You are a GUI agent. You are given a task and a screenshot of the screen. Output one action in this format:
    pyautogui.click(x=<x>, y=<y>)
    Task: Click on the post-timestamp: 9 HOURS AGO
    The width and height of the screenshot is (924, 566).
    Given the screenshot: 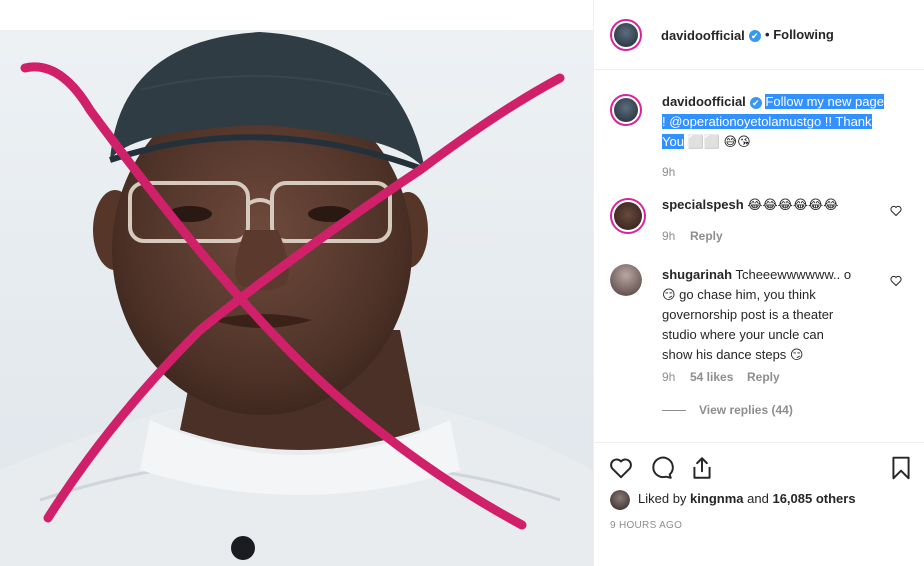 What is the action you would take?
    pyautogui.click(x=646, y=525)
    